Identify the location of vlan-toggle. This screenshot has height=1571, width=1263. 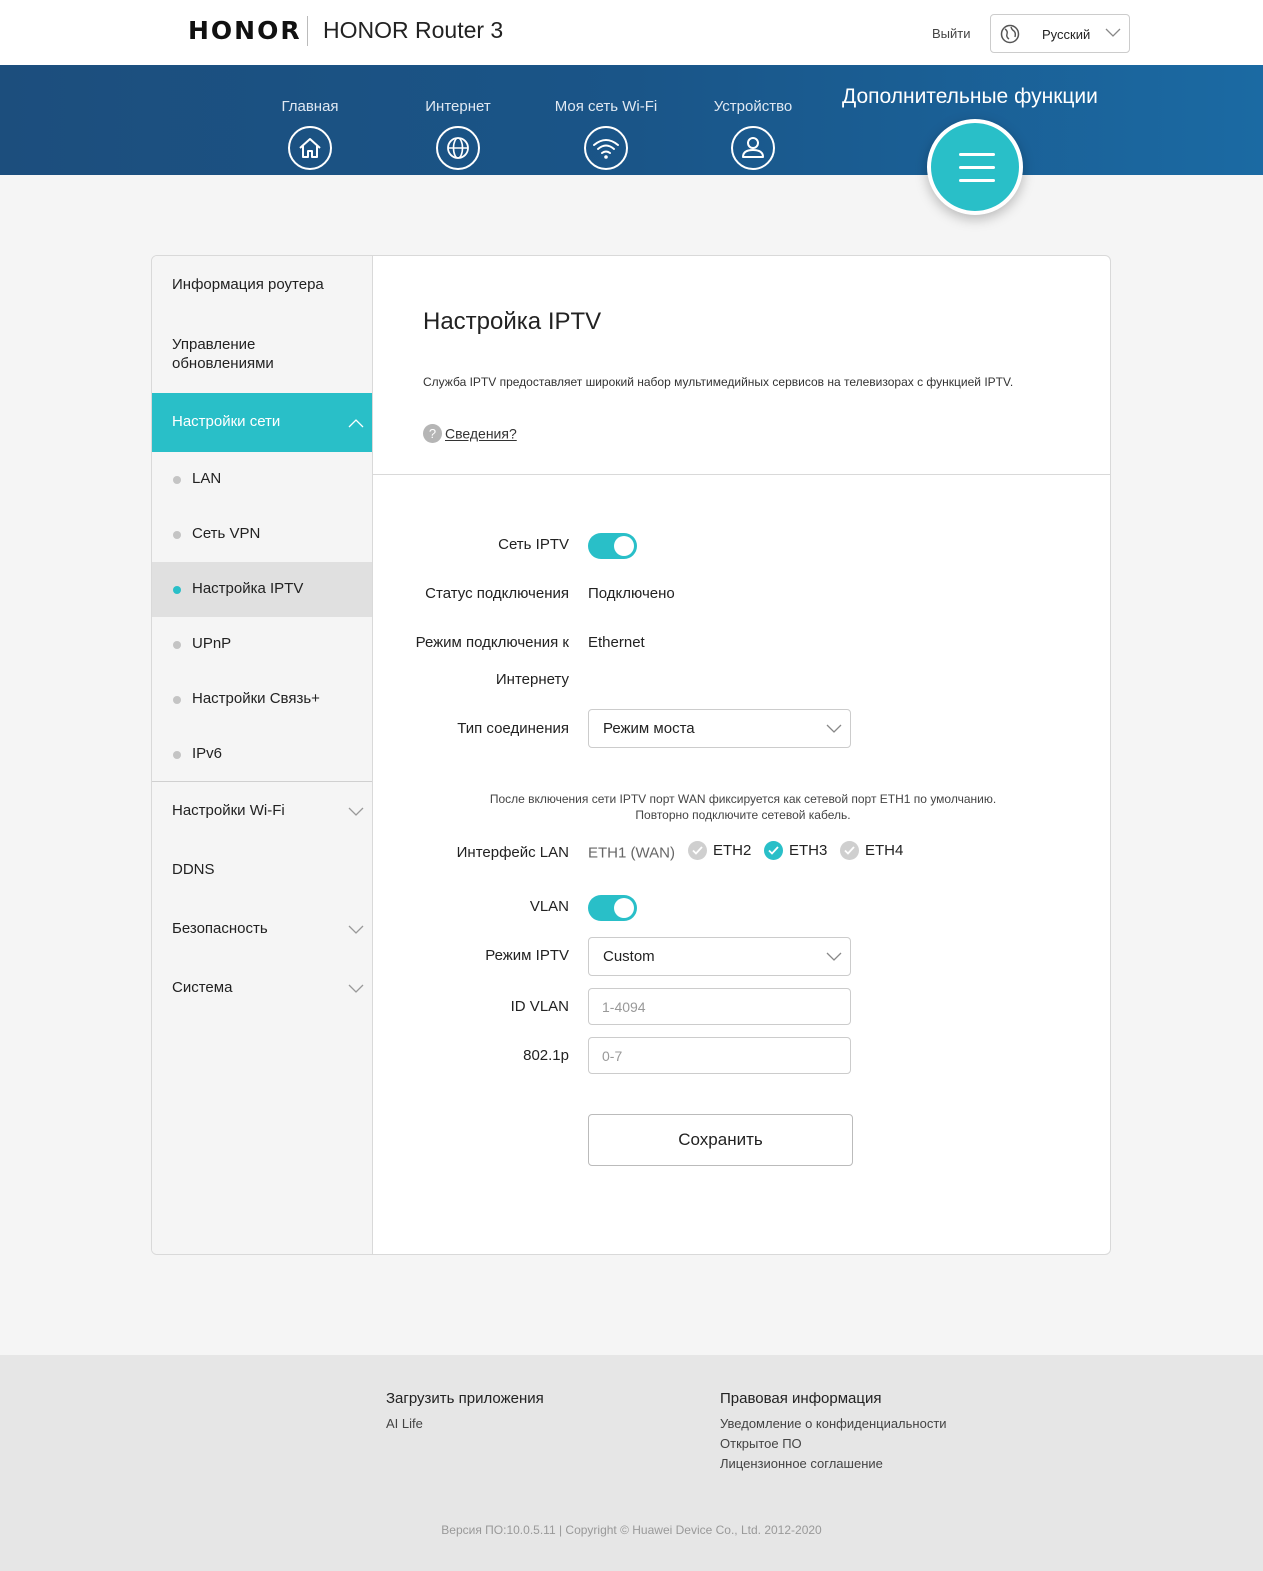
(612, 908).